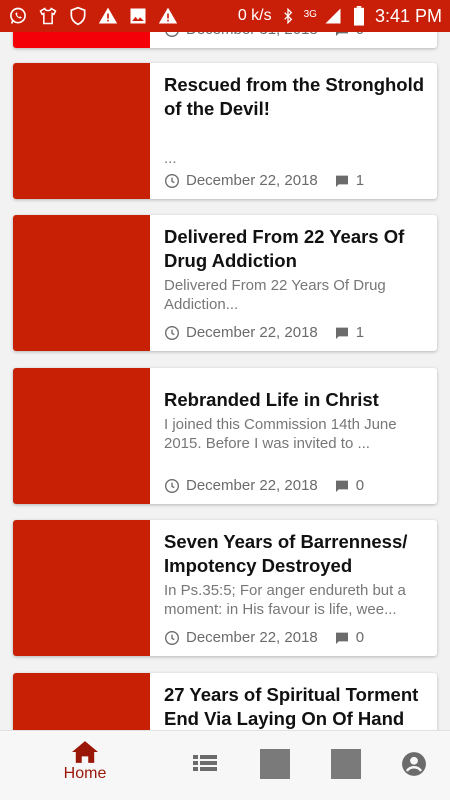 This screenshot has width=450, height=800. Describe the element at coordinates (138, 16) in the screenshot. I see `image-icon` at that location.